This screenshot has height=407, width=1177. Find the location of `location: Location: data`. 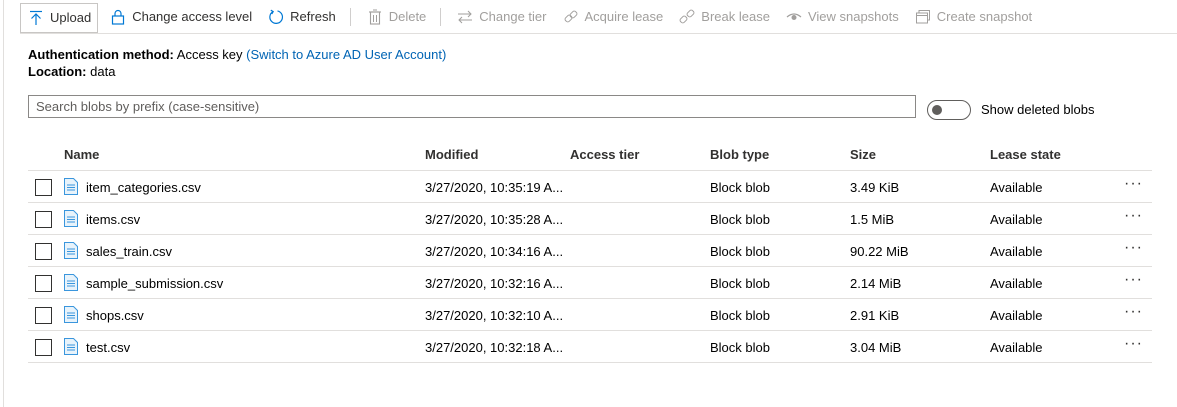

location: Location: data is located at coordinates (71, 71).